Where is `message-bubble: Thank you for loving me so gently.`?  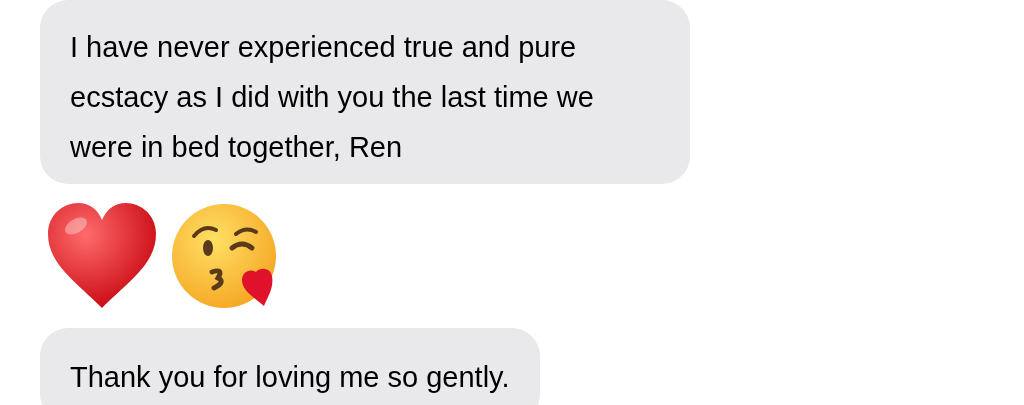
message-bubble: Thank you for loving me so gently. is located at coordinates (290, 366).